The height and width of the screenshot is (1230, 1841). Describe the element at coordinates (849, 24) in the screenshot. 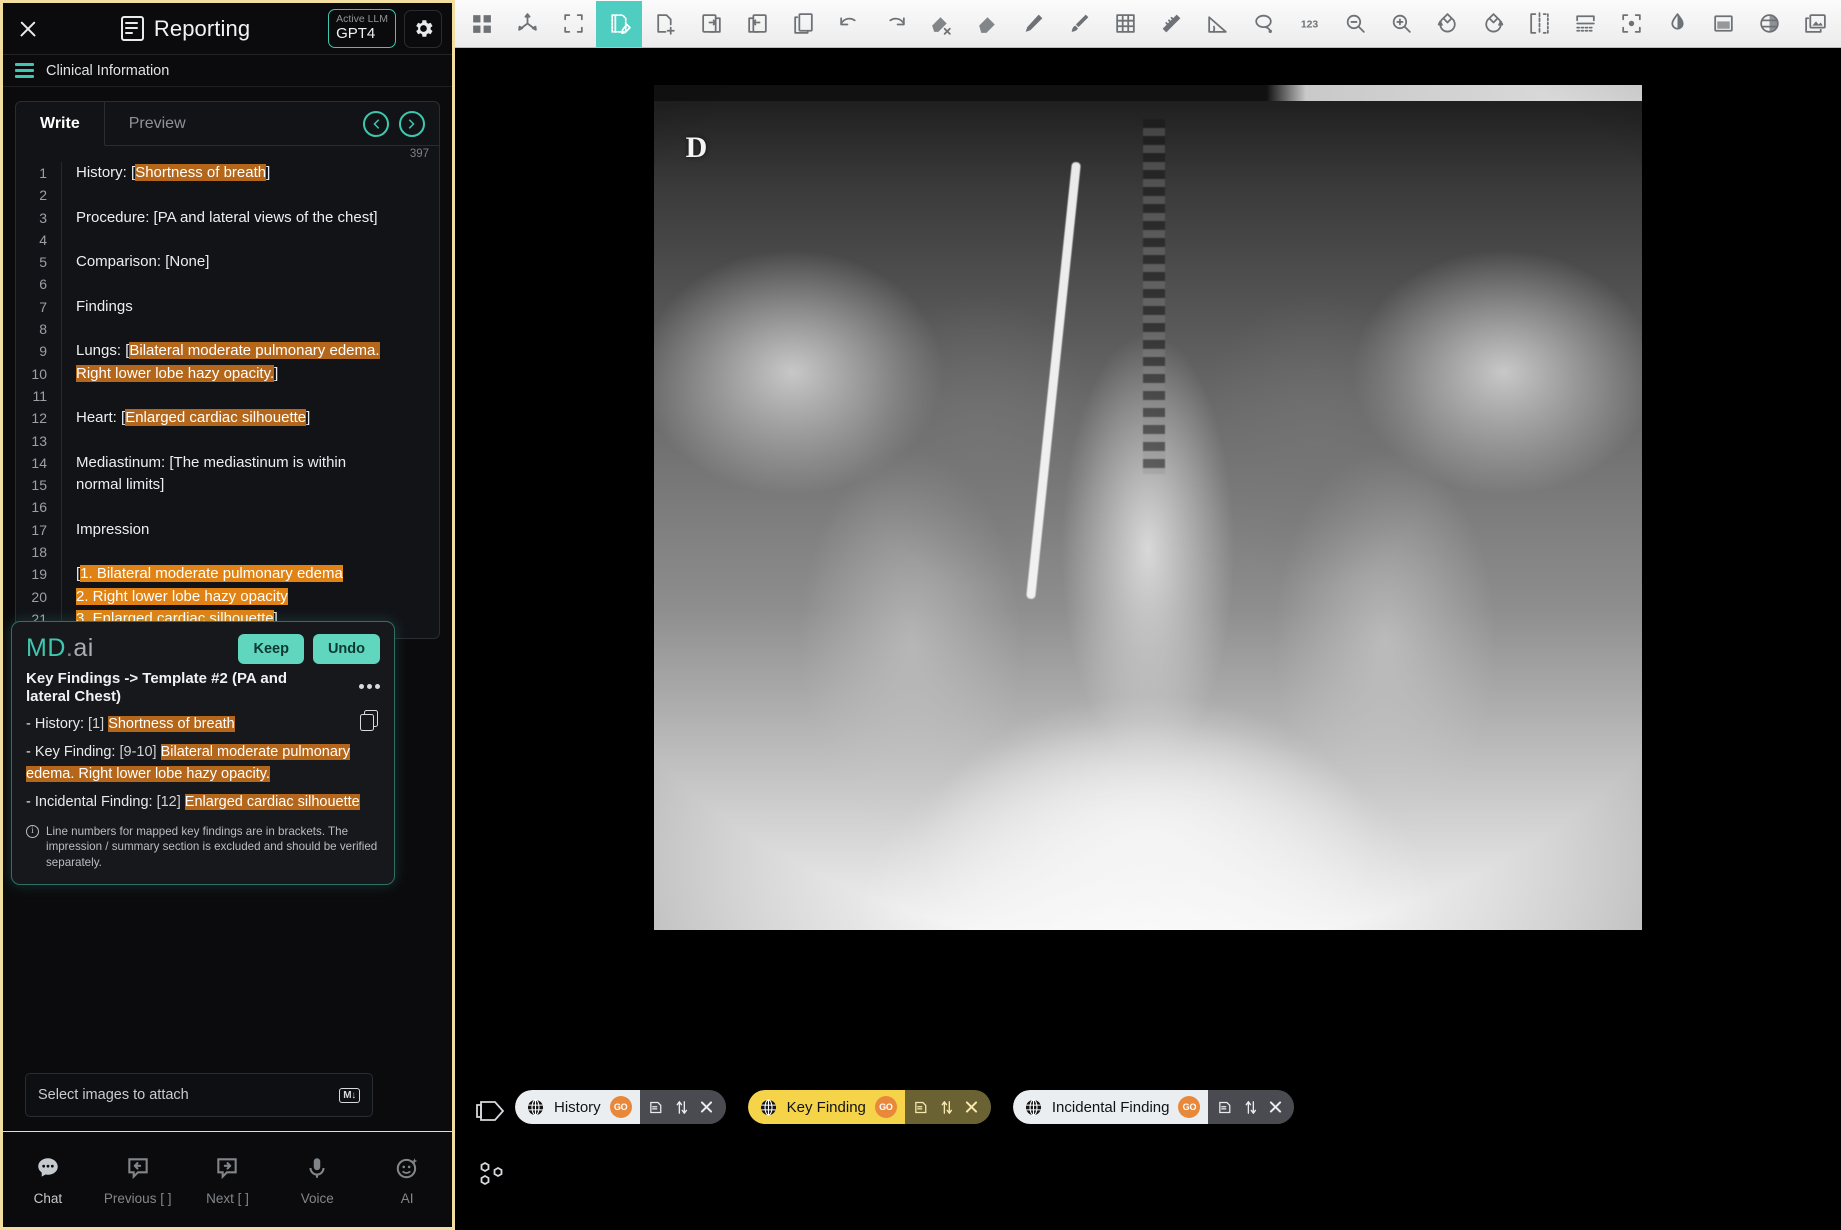

I see `undo-icon` at that location.